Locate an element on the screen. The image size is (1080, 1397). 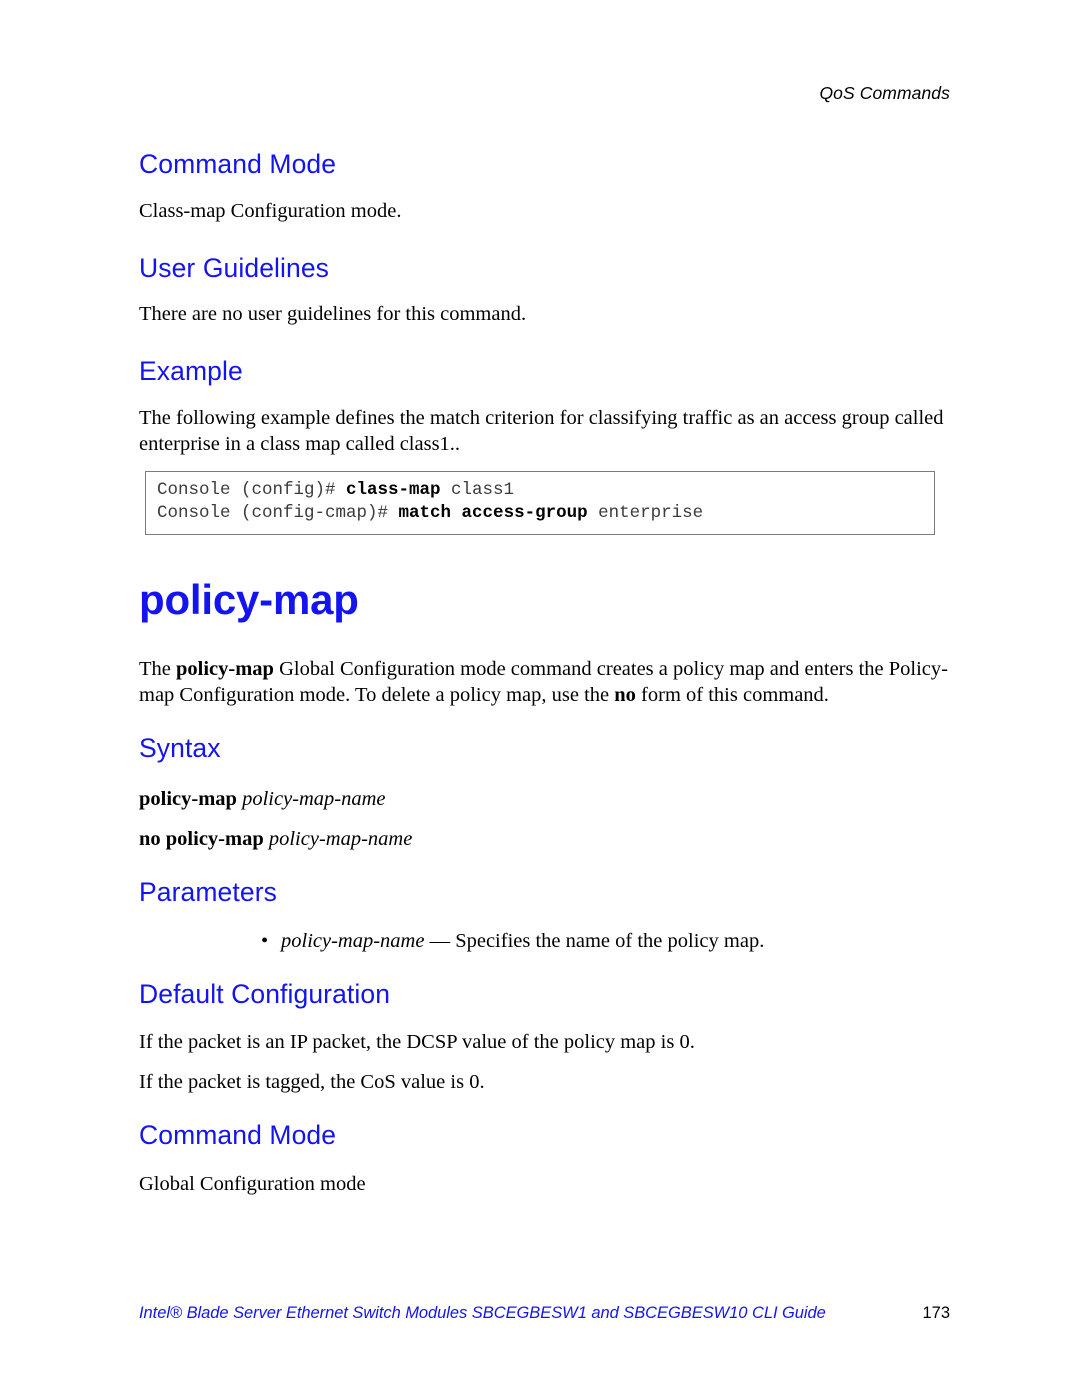
syntax-command: no policy-map is located at coordinates (201, 838).